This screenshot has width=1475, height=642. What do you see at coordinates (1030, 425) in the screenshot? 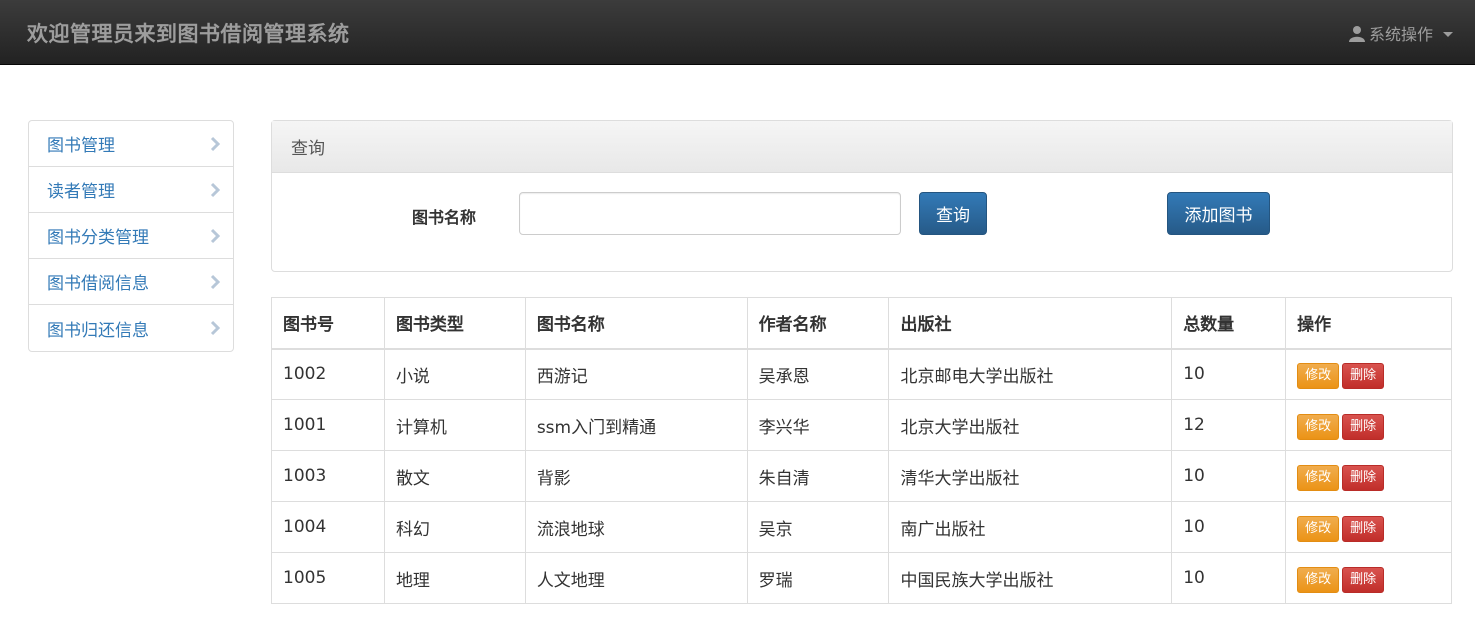
I see `cell-publisher: 北京大学出版社` at bounding box center [1030, 425].